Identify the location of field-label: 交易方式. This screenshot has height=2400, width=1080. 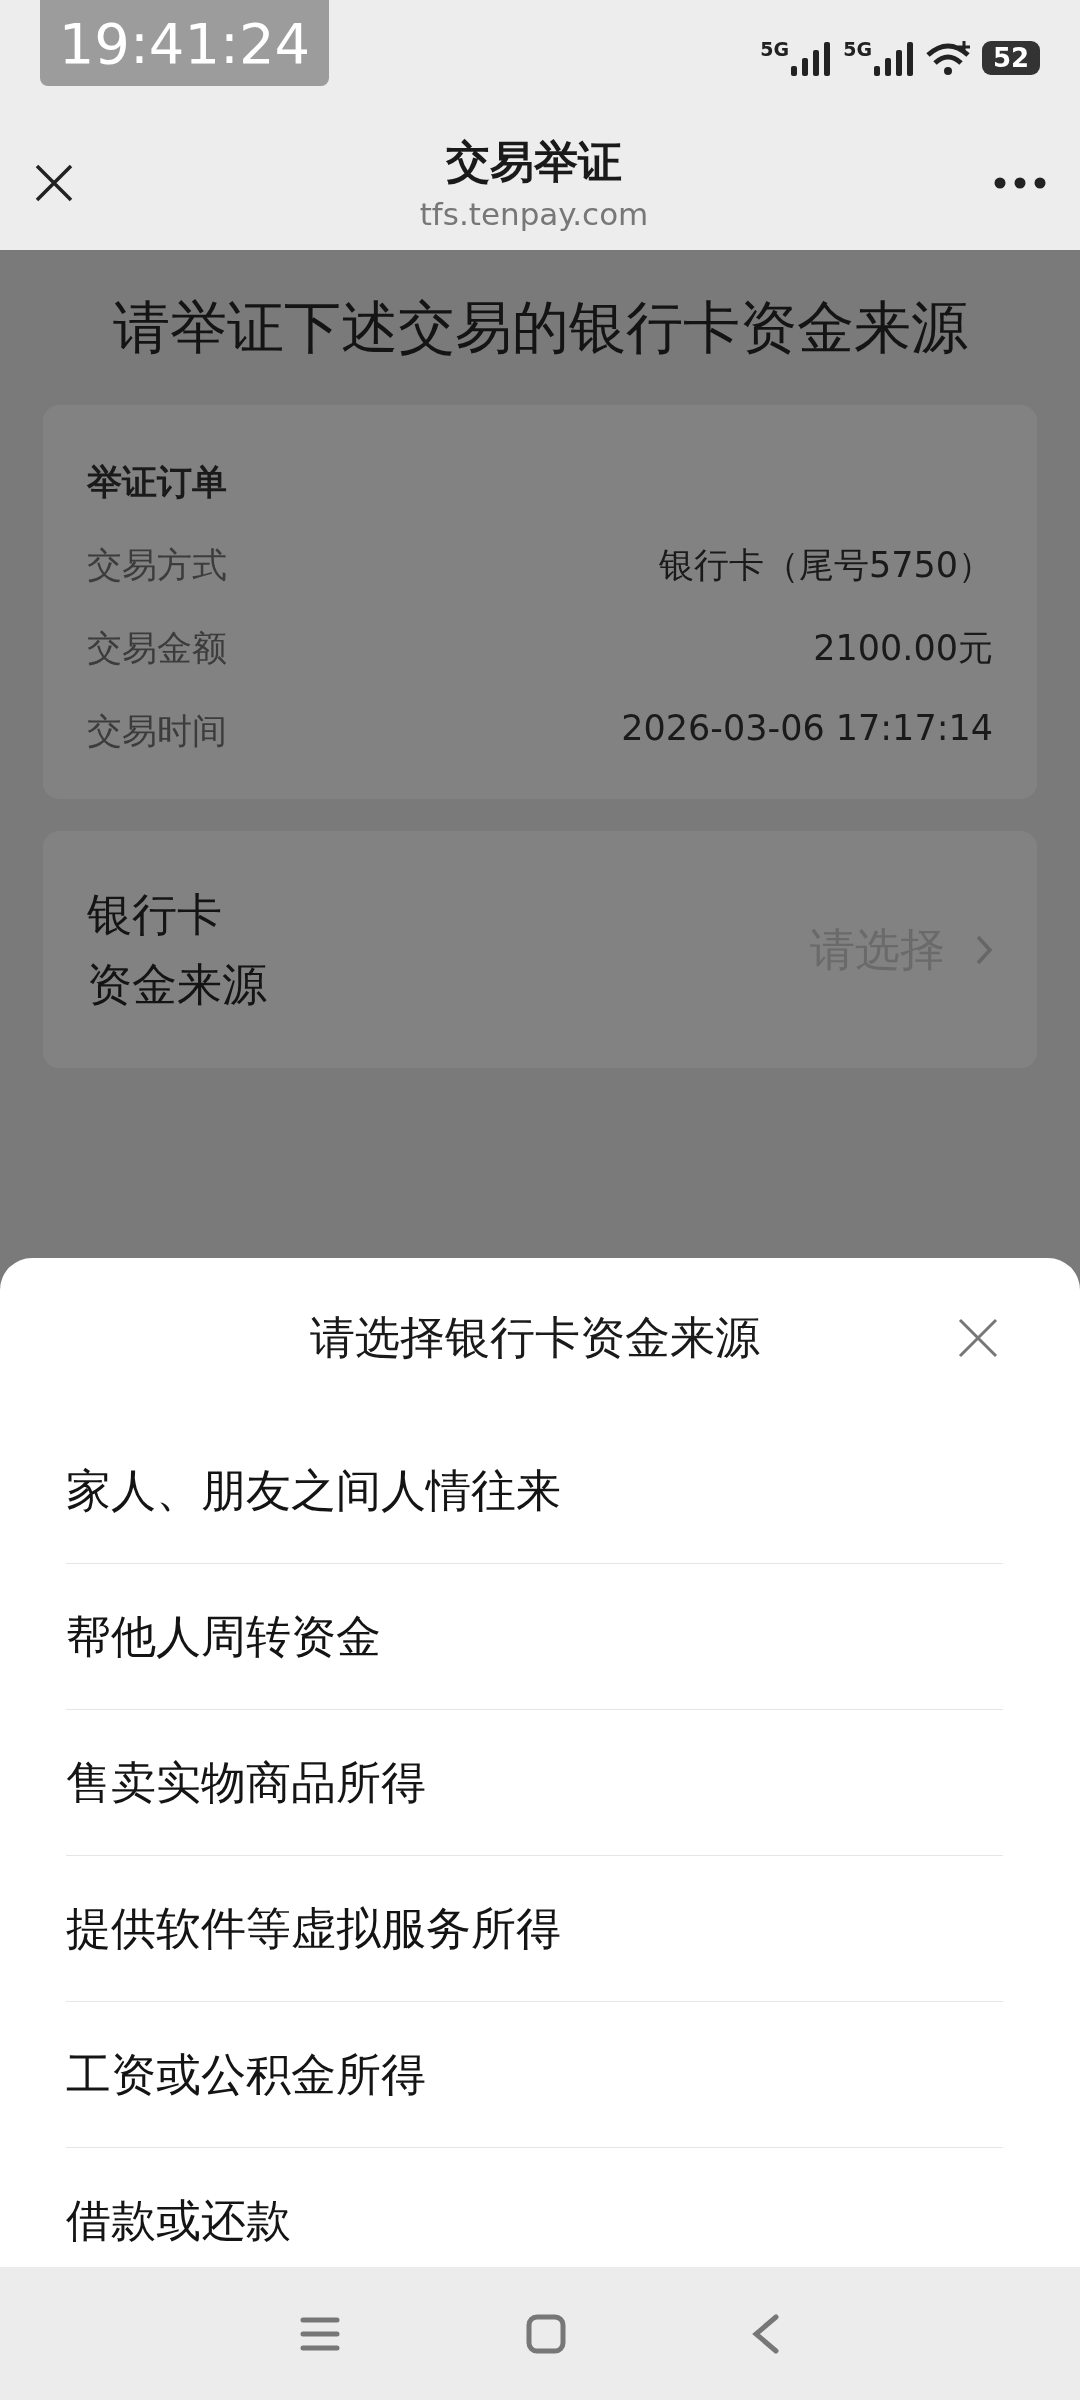
(157, 565).